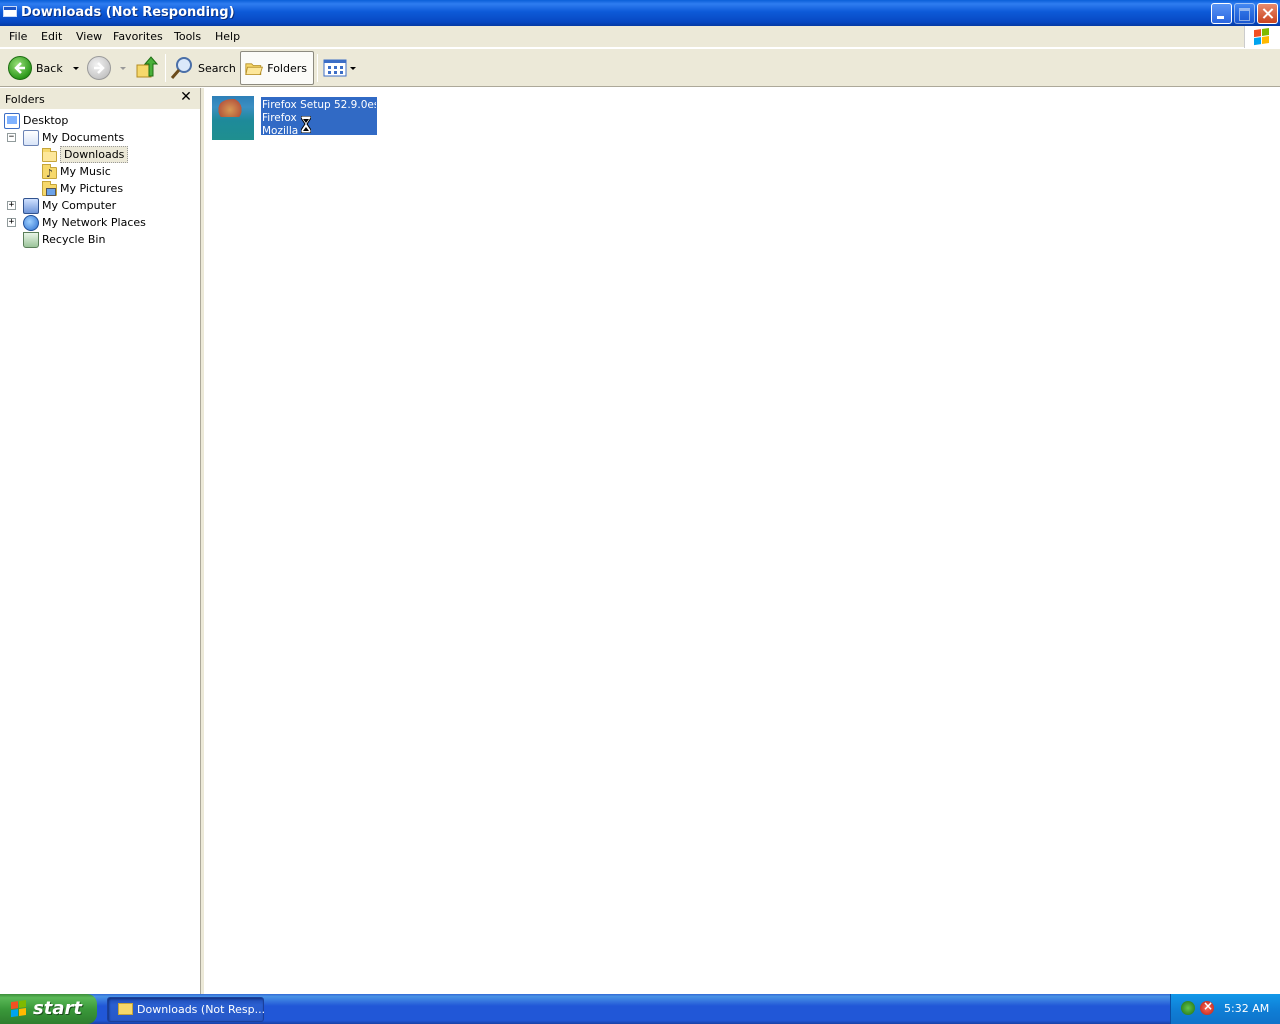 Image resolution: width=1280 pixels, height=1024 pixels. Describe the element at coordinates (640, 1009) in the screenshot. I see `taskbar: start Downloads (Not Resp... 5:32 AM` at that location.